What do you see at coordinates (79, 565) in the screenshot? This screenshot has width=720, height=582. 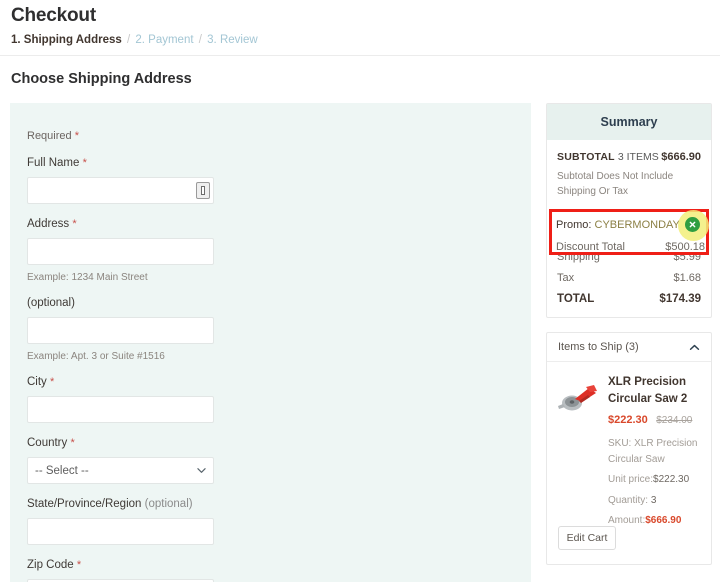 I see `field-required-star-zip: *` at bounding box center [79, 565].